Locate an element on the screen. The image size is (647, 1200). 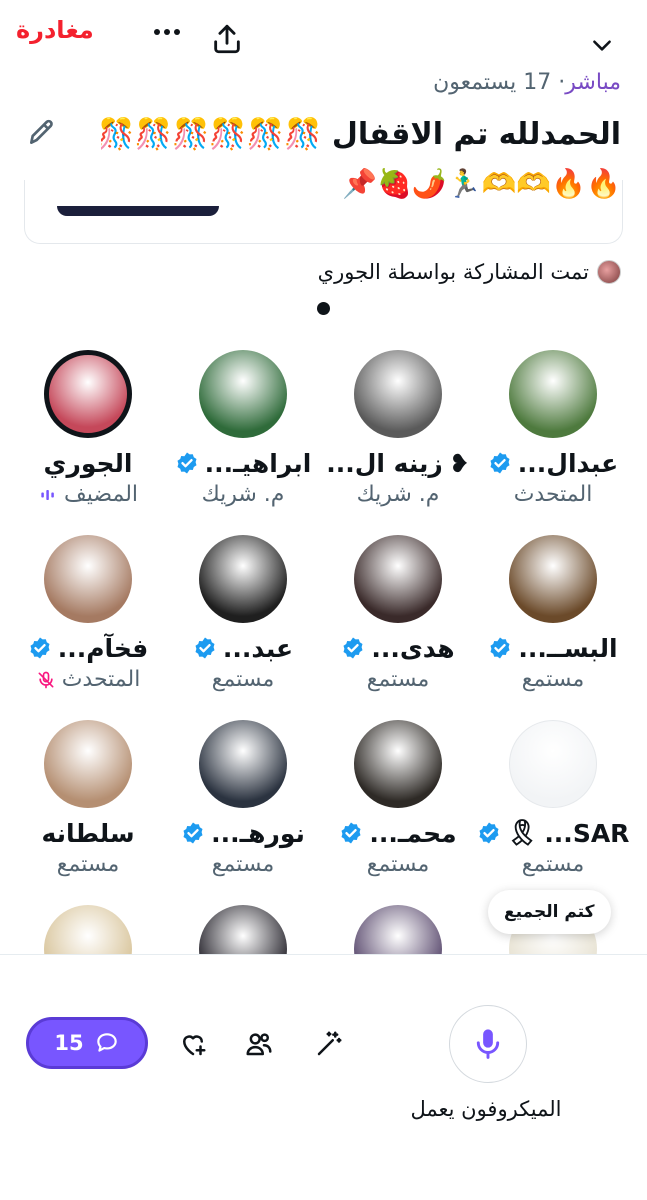
microphone-button is located at coordinates (488, 1044).